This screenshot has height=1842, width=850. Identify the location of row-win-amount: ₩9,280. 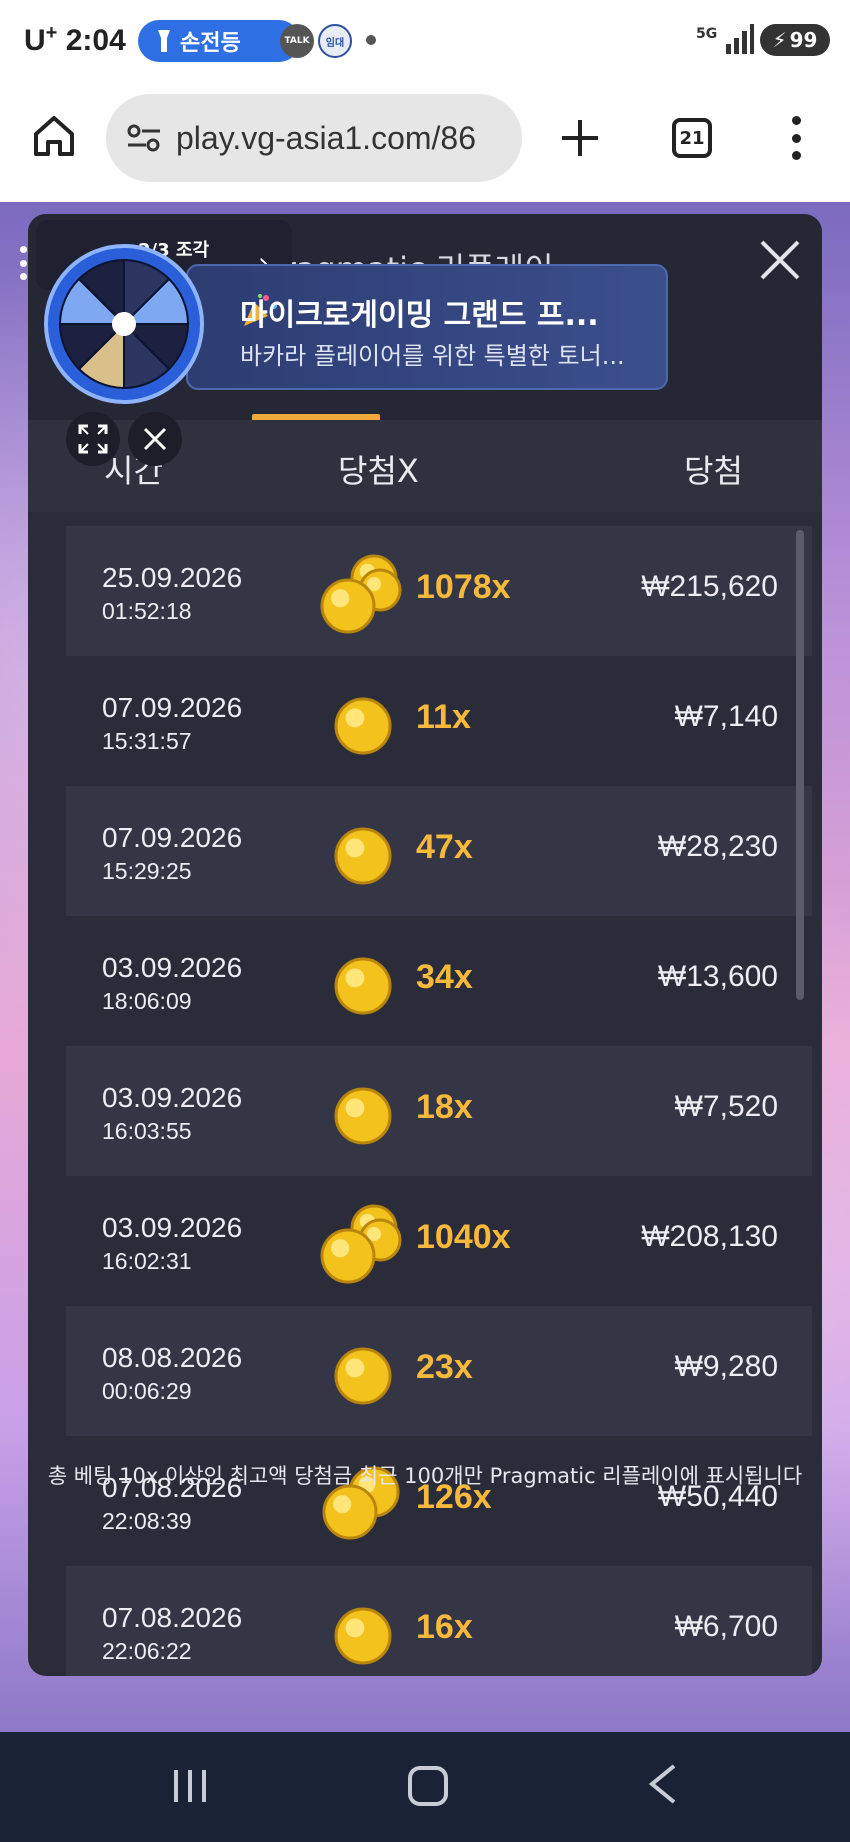
(726, 1366).